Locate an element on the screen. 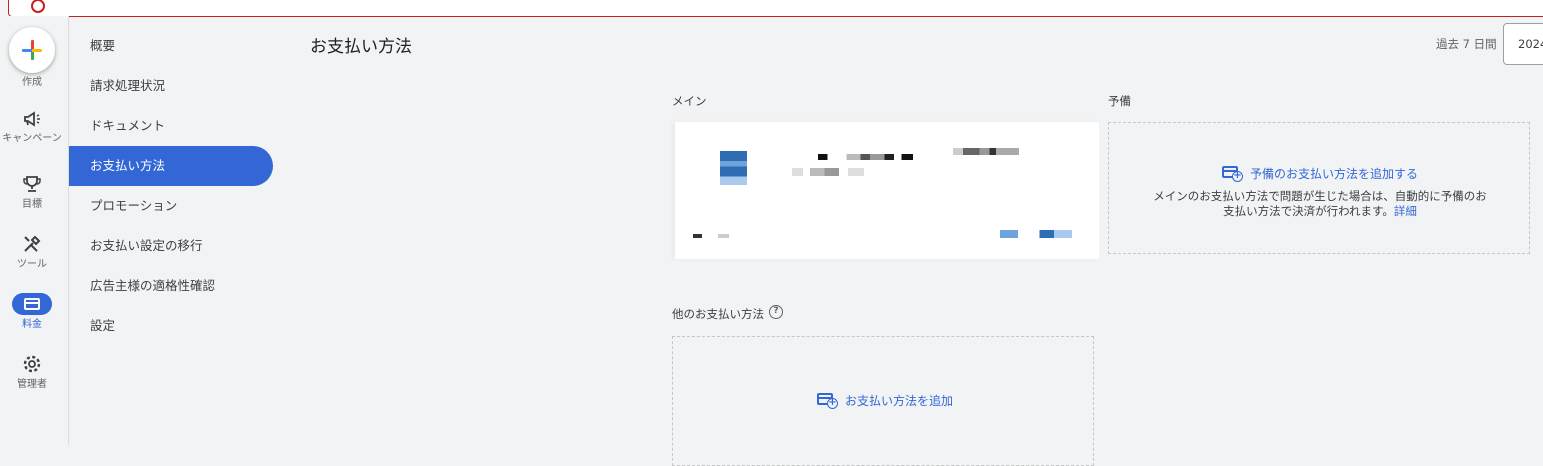 The height and width of the screenshot is (466, 1543). date-range-selector: 2024 is located at coordinates (1523, 44).